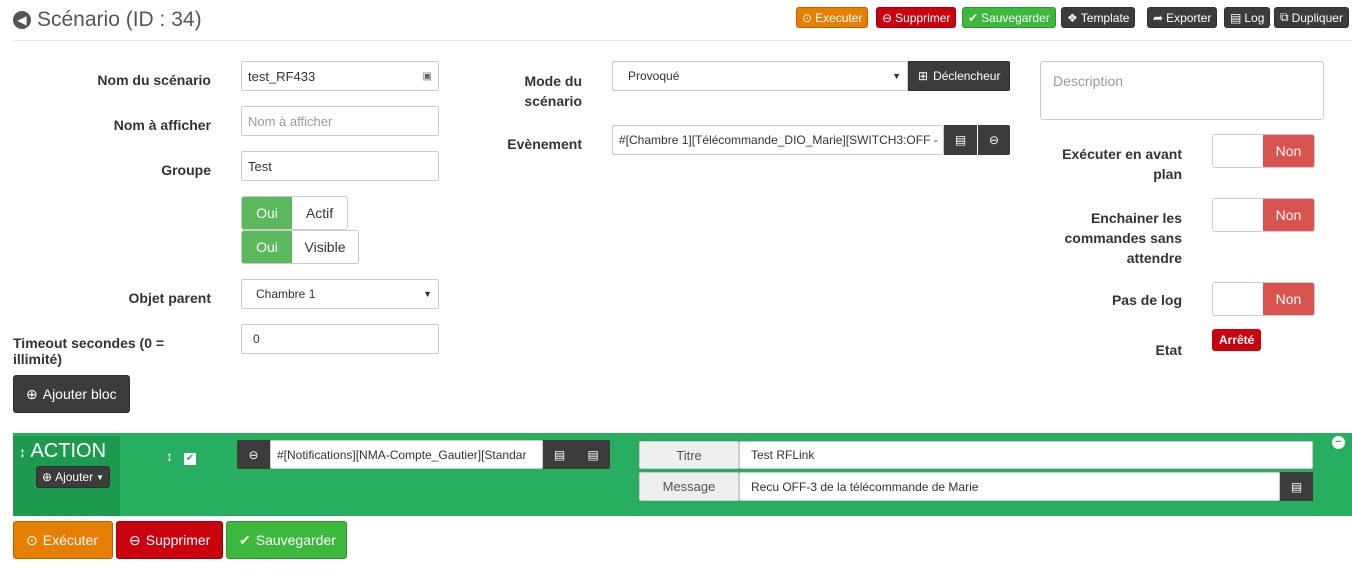 This screenshot has height=577, width=1352. I want to click on execute-button: ⊙ Executer, so click(832, 17).